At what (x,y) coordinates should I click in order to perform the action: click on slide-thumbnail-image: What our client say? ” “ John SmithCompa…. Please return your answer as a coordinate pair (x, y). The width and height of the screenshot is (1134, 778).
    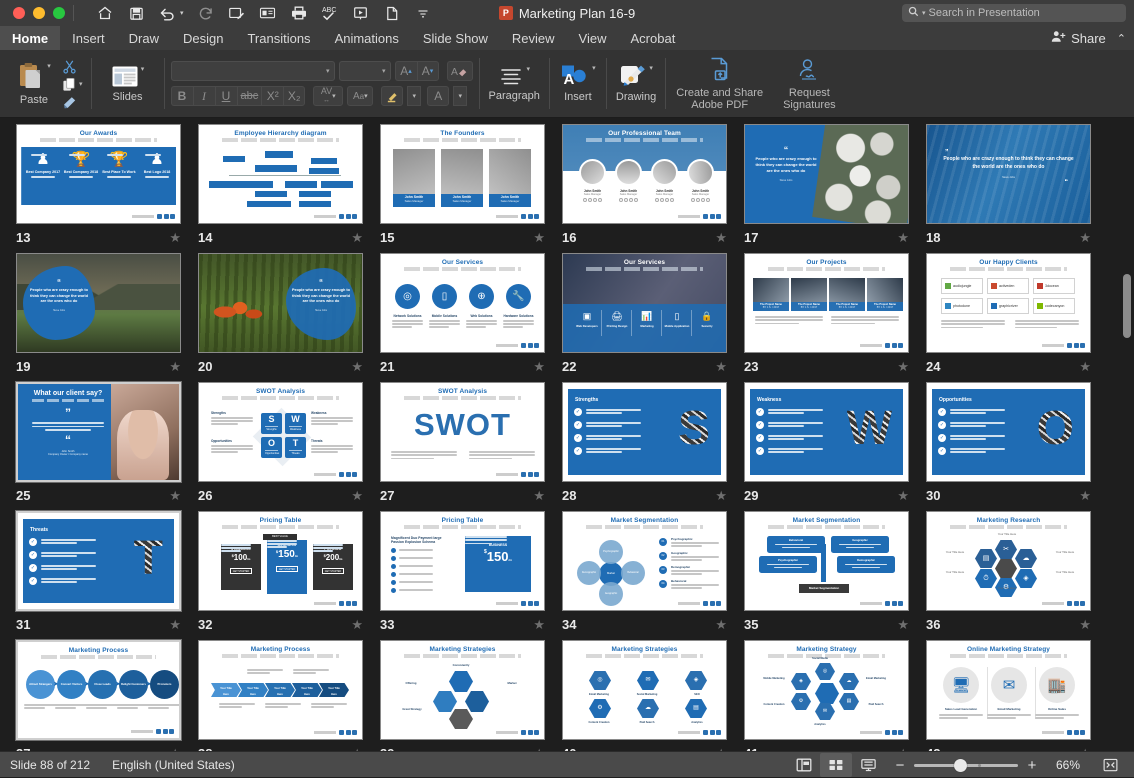
    Looking at the image, I should click on (98, 432).